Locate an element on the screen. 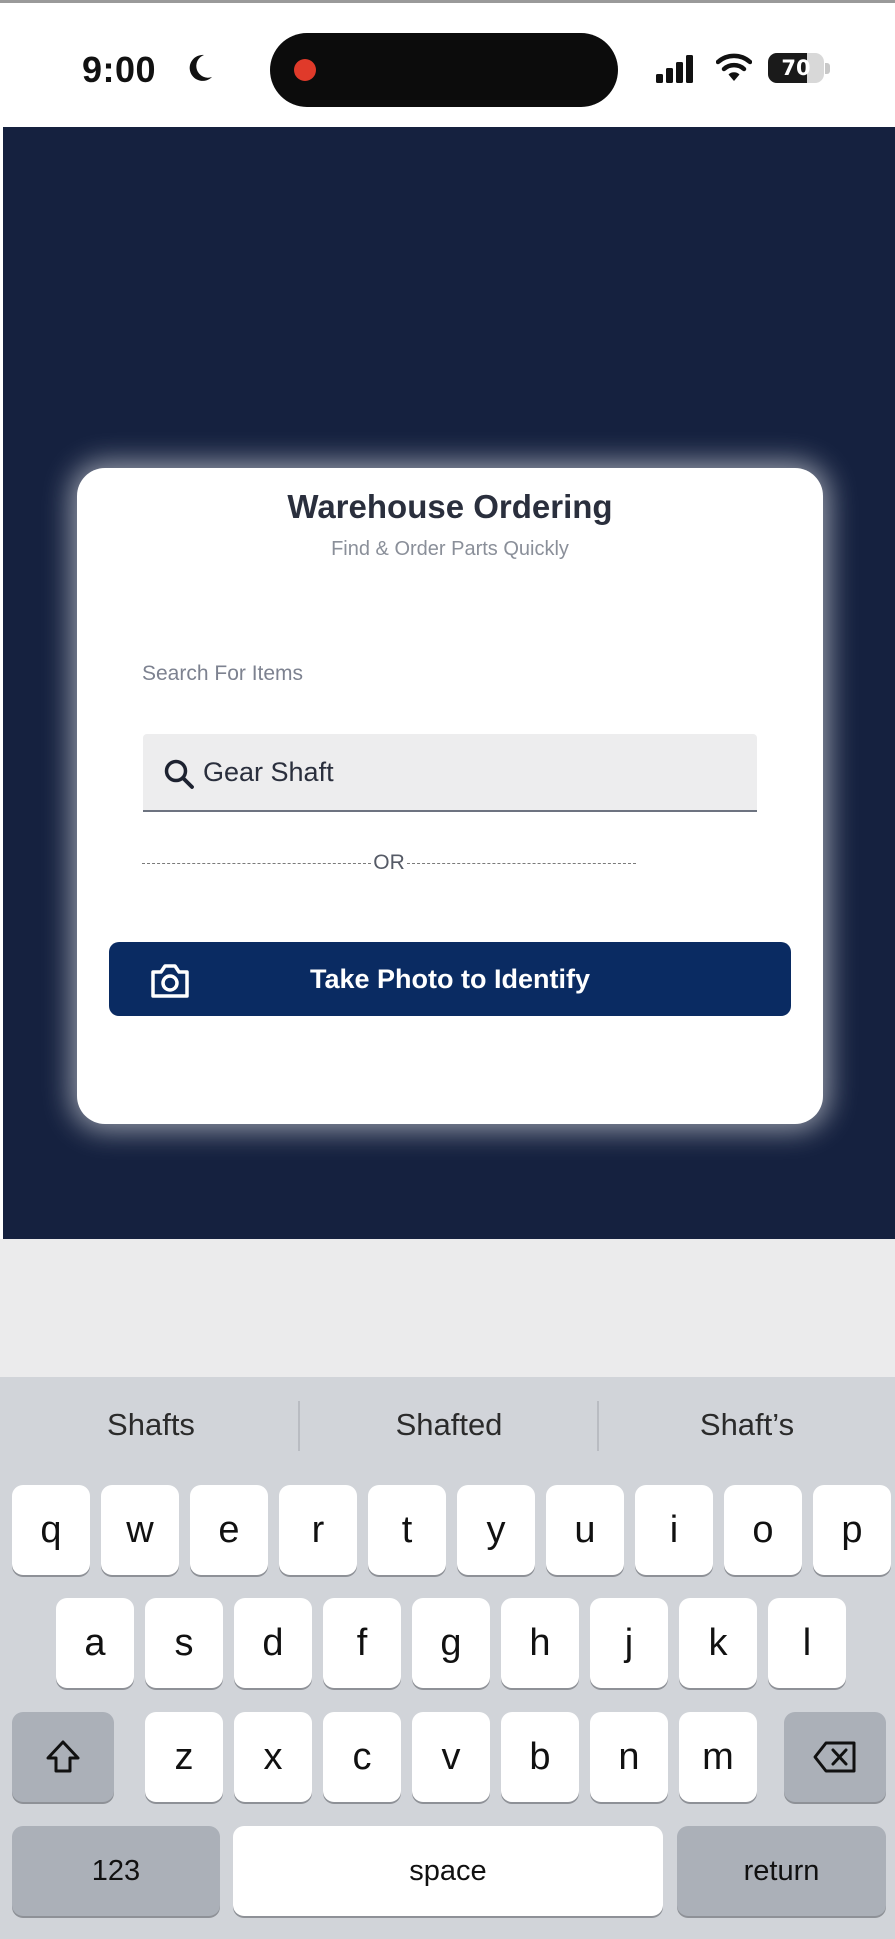 This screenshot has height=1939, width=895. battery-icon: 70 is located at coordinates (799, 68).